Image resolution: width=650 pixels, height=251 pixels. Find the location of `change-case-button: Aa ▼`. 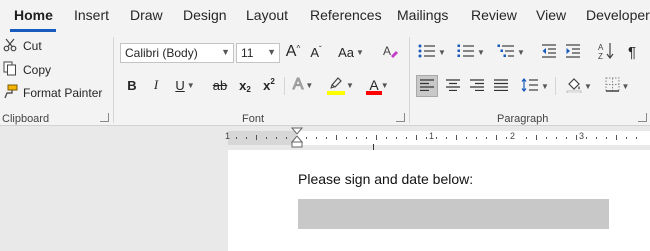

change-case-button: Aa ▼ is located at coordinates (351, 52).